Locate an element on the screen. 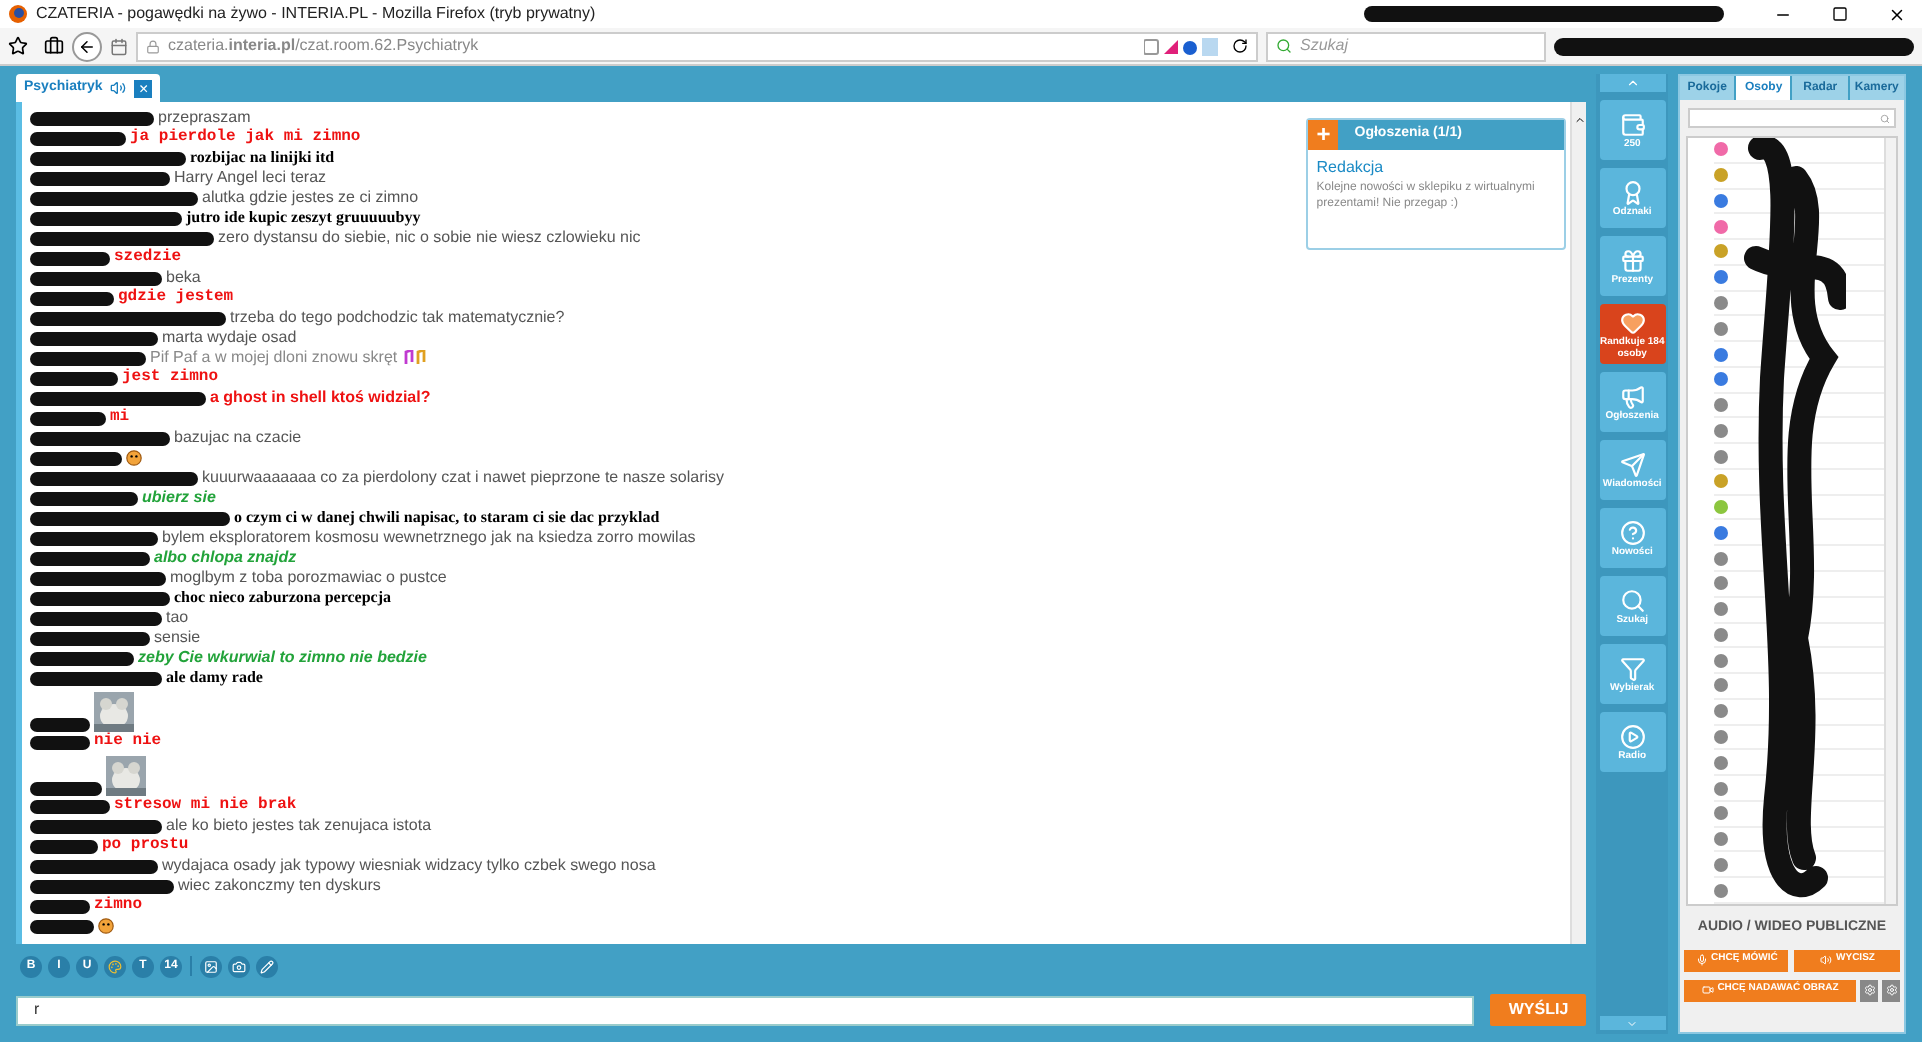  message-text: wydajaca osady jak typowy wiesniak widzacy tylko czbek swego nosa is located at coordinates (409, 866).